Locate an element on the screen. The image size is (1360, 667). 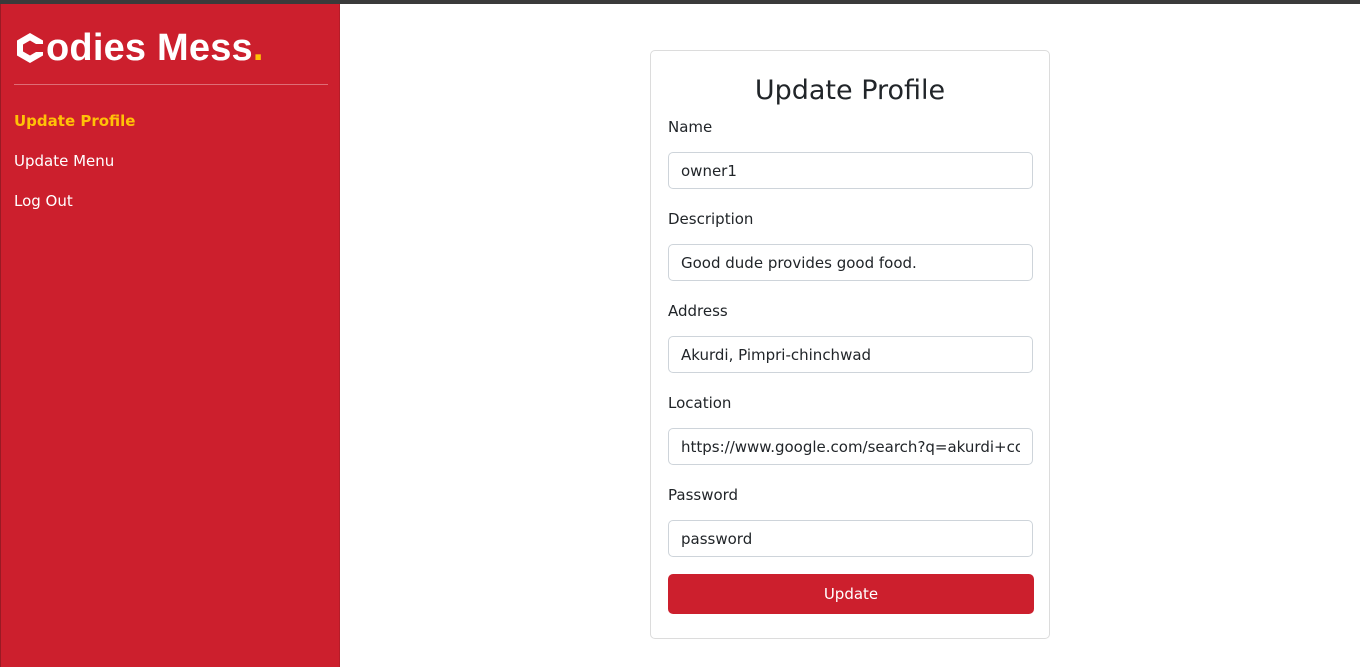
sidebar-item-update-profile: Update Profile is located at coordinates (74, 121).